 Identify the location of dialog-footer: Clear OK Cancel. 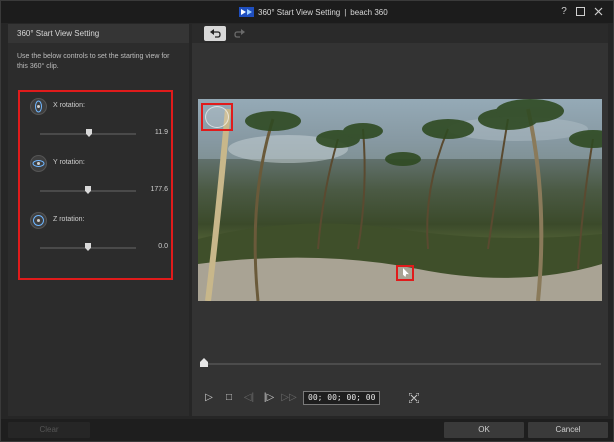
(307, 430).